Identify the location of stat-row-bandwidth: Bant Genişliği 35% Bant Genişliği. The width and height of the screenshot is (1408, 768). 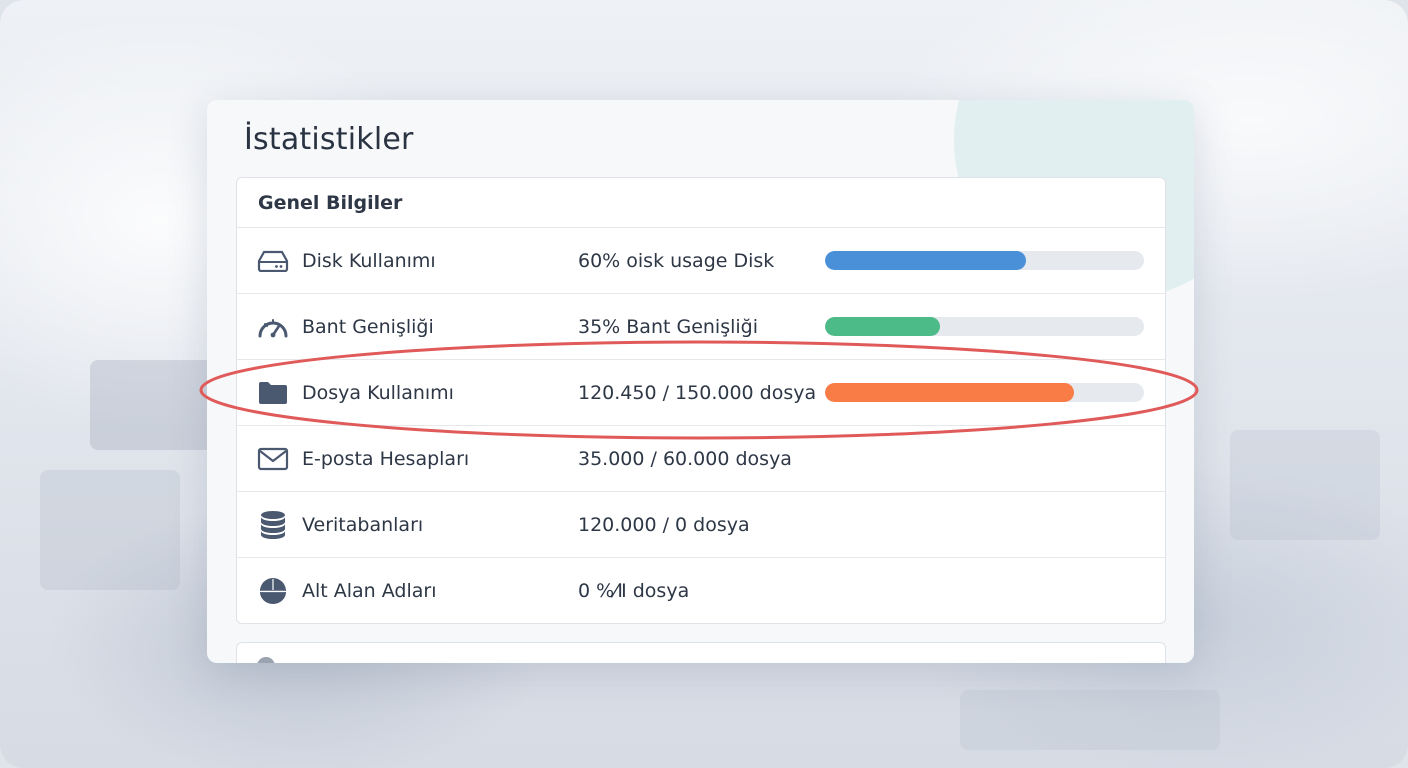
(701, 327).